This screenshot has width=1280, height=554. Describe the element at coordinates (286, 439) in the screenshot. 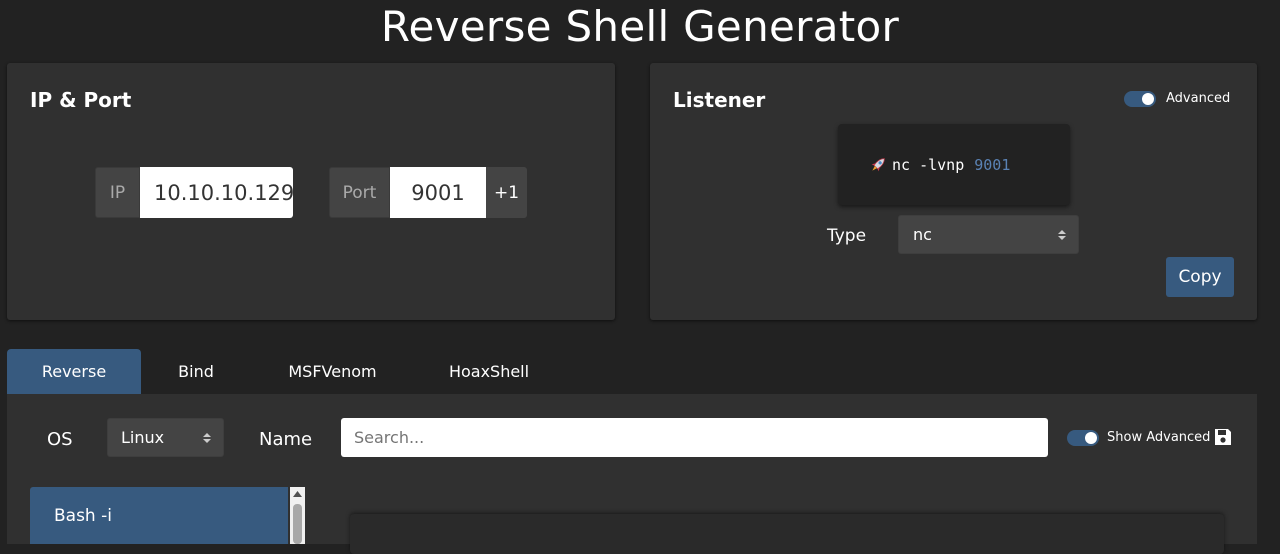

I see `name-label: Name` at that location.